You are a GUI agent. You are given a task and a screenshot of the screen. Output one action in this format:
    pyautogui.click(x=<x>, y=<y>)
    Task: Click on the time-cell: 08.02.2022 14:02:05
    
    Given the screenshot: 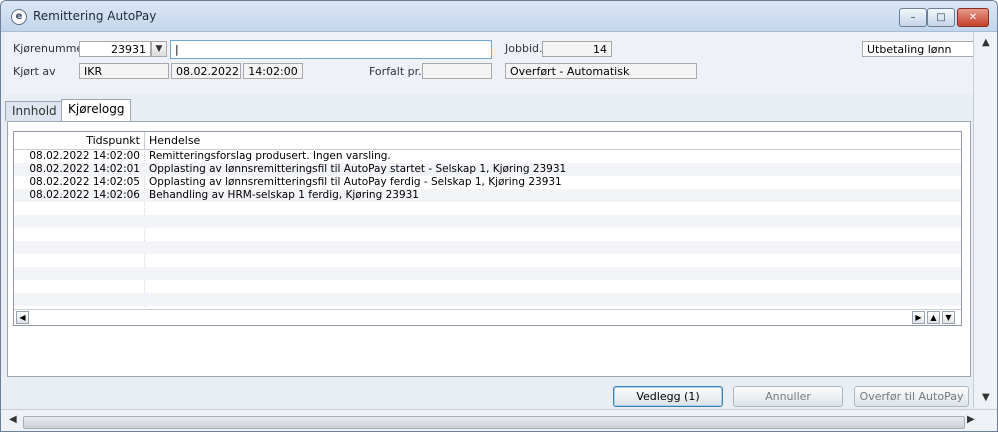 What is the action you would take?
    pyautogui.click(x=84, y=182)
    